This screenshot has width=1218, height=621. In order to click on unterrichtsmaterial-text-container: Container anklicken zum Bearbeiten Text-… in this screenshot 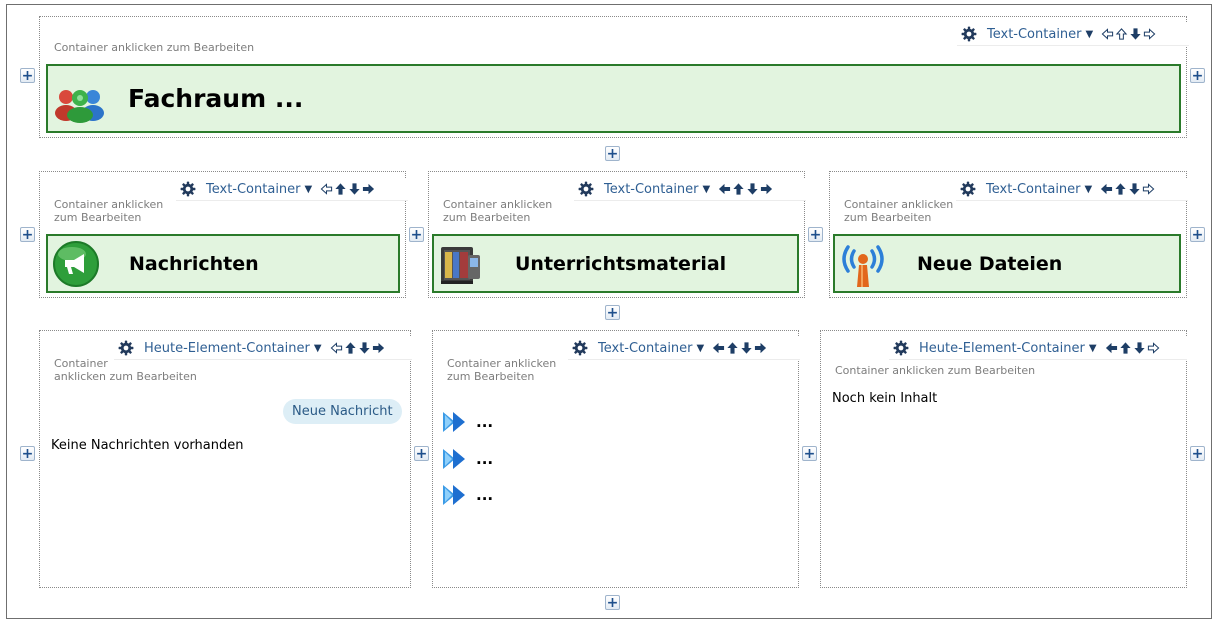, I will do `click(617, 234)`.